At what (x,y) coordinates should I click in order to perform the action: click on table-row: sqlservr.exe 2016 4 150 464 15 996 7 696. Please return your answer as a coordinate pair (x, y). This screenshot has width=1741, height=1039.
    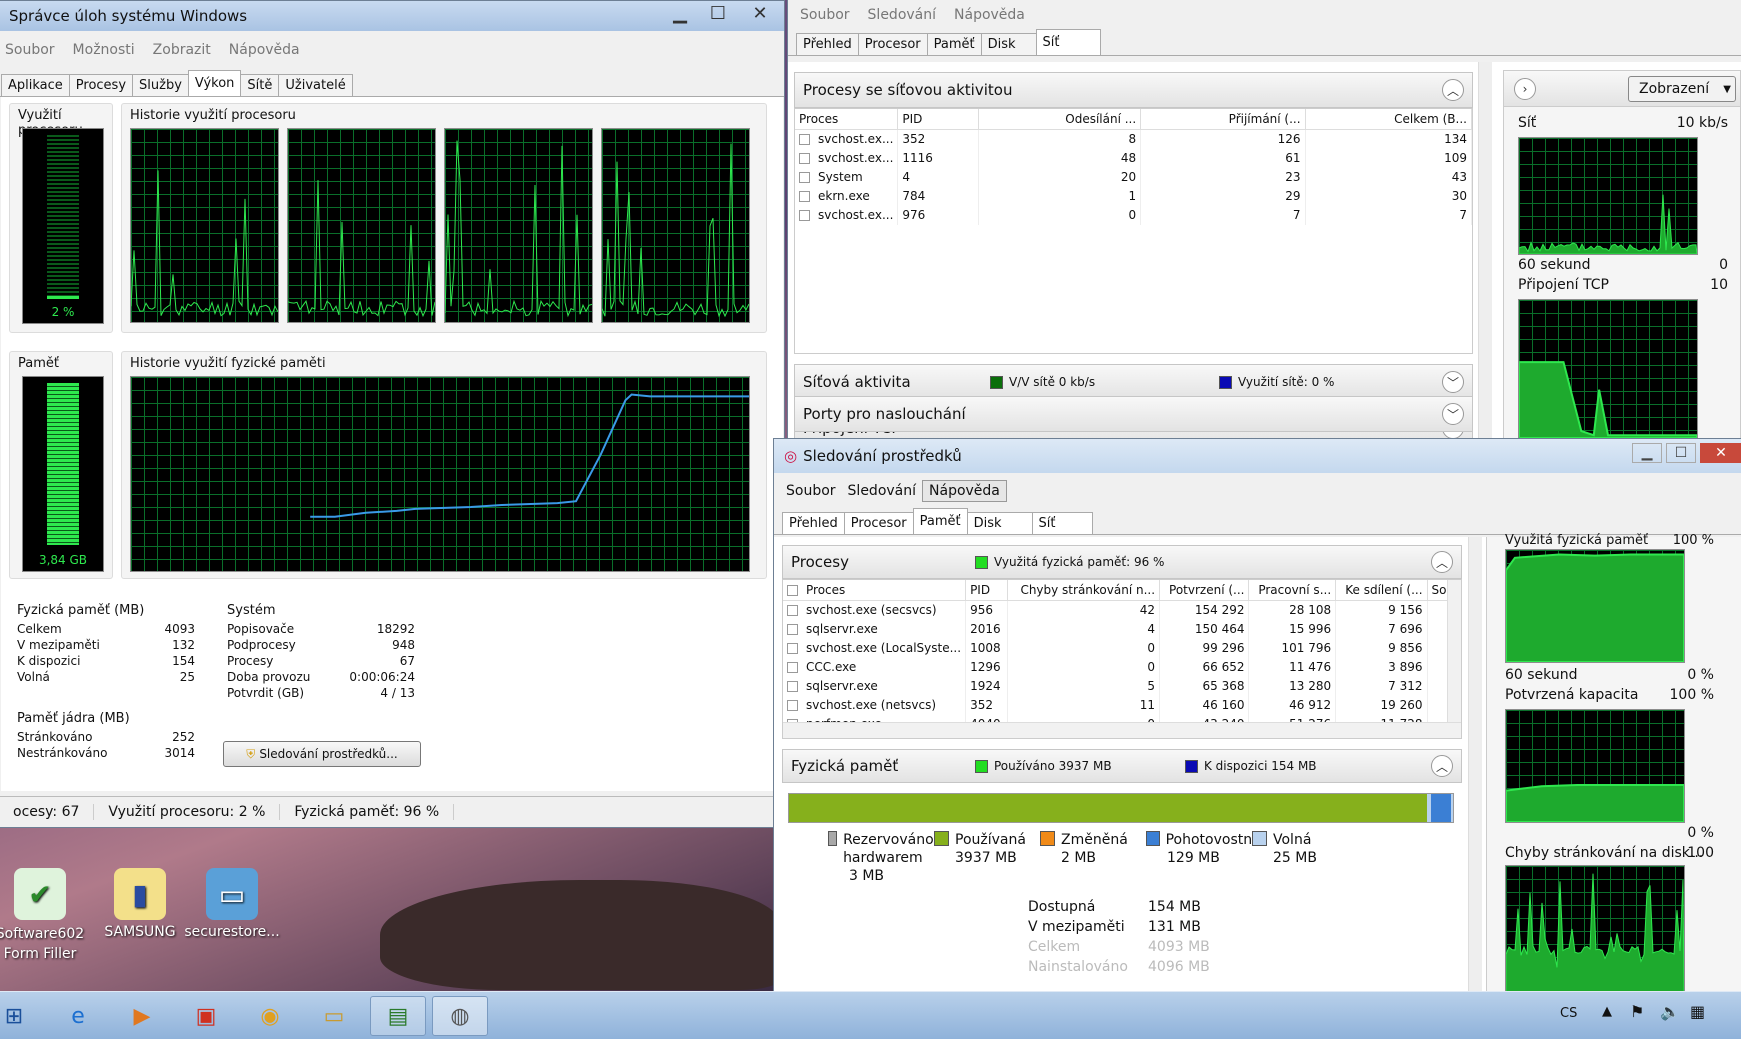
    Looking at the image, I should click on (1122, 629).